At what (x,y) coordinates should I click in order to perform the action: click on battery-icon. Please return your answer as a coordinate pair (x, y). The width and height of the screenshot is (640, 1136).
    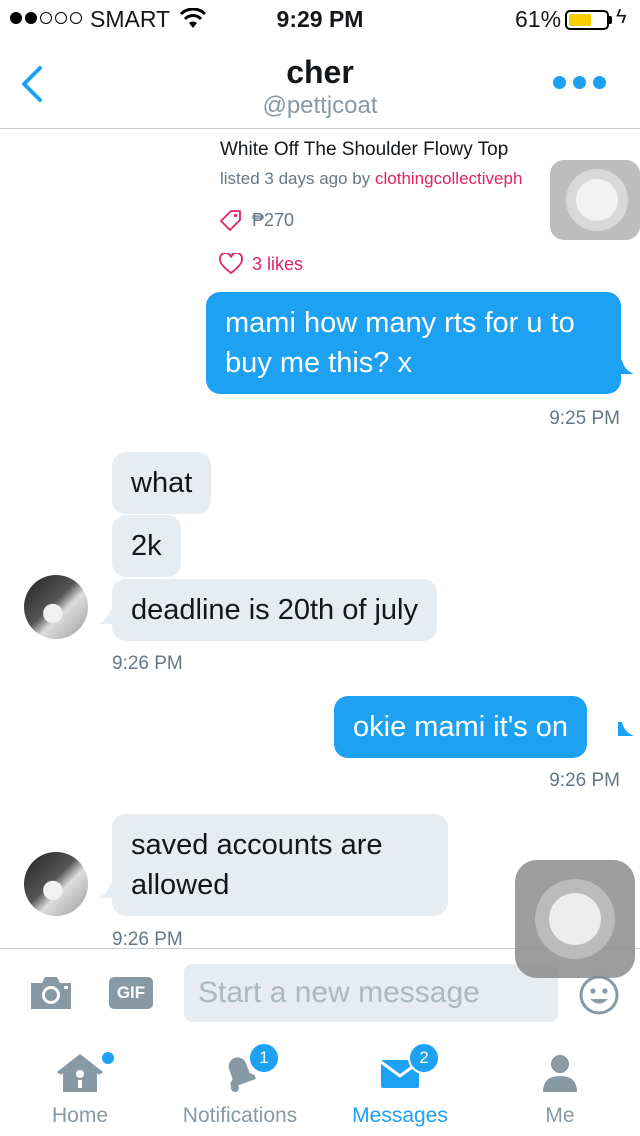
    Looking at the image, I should click on (587, 20).